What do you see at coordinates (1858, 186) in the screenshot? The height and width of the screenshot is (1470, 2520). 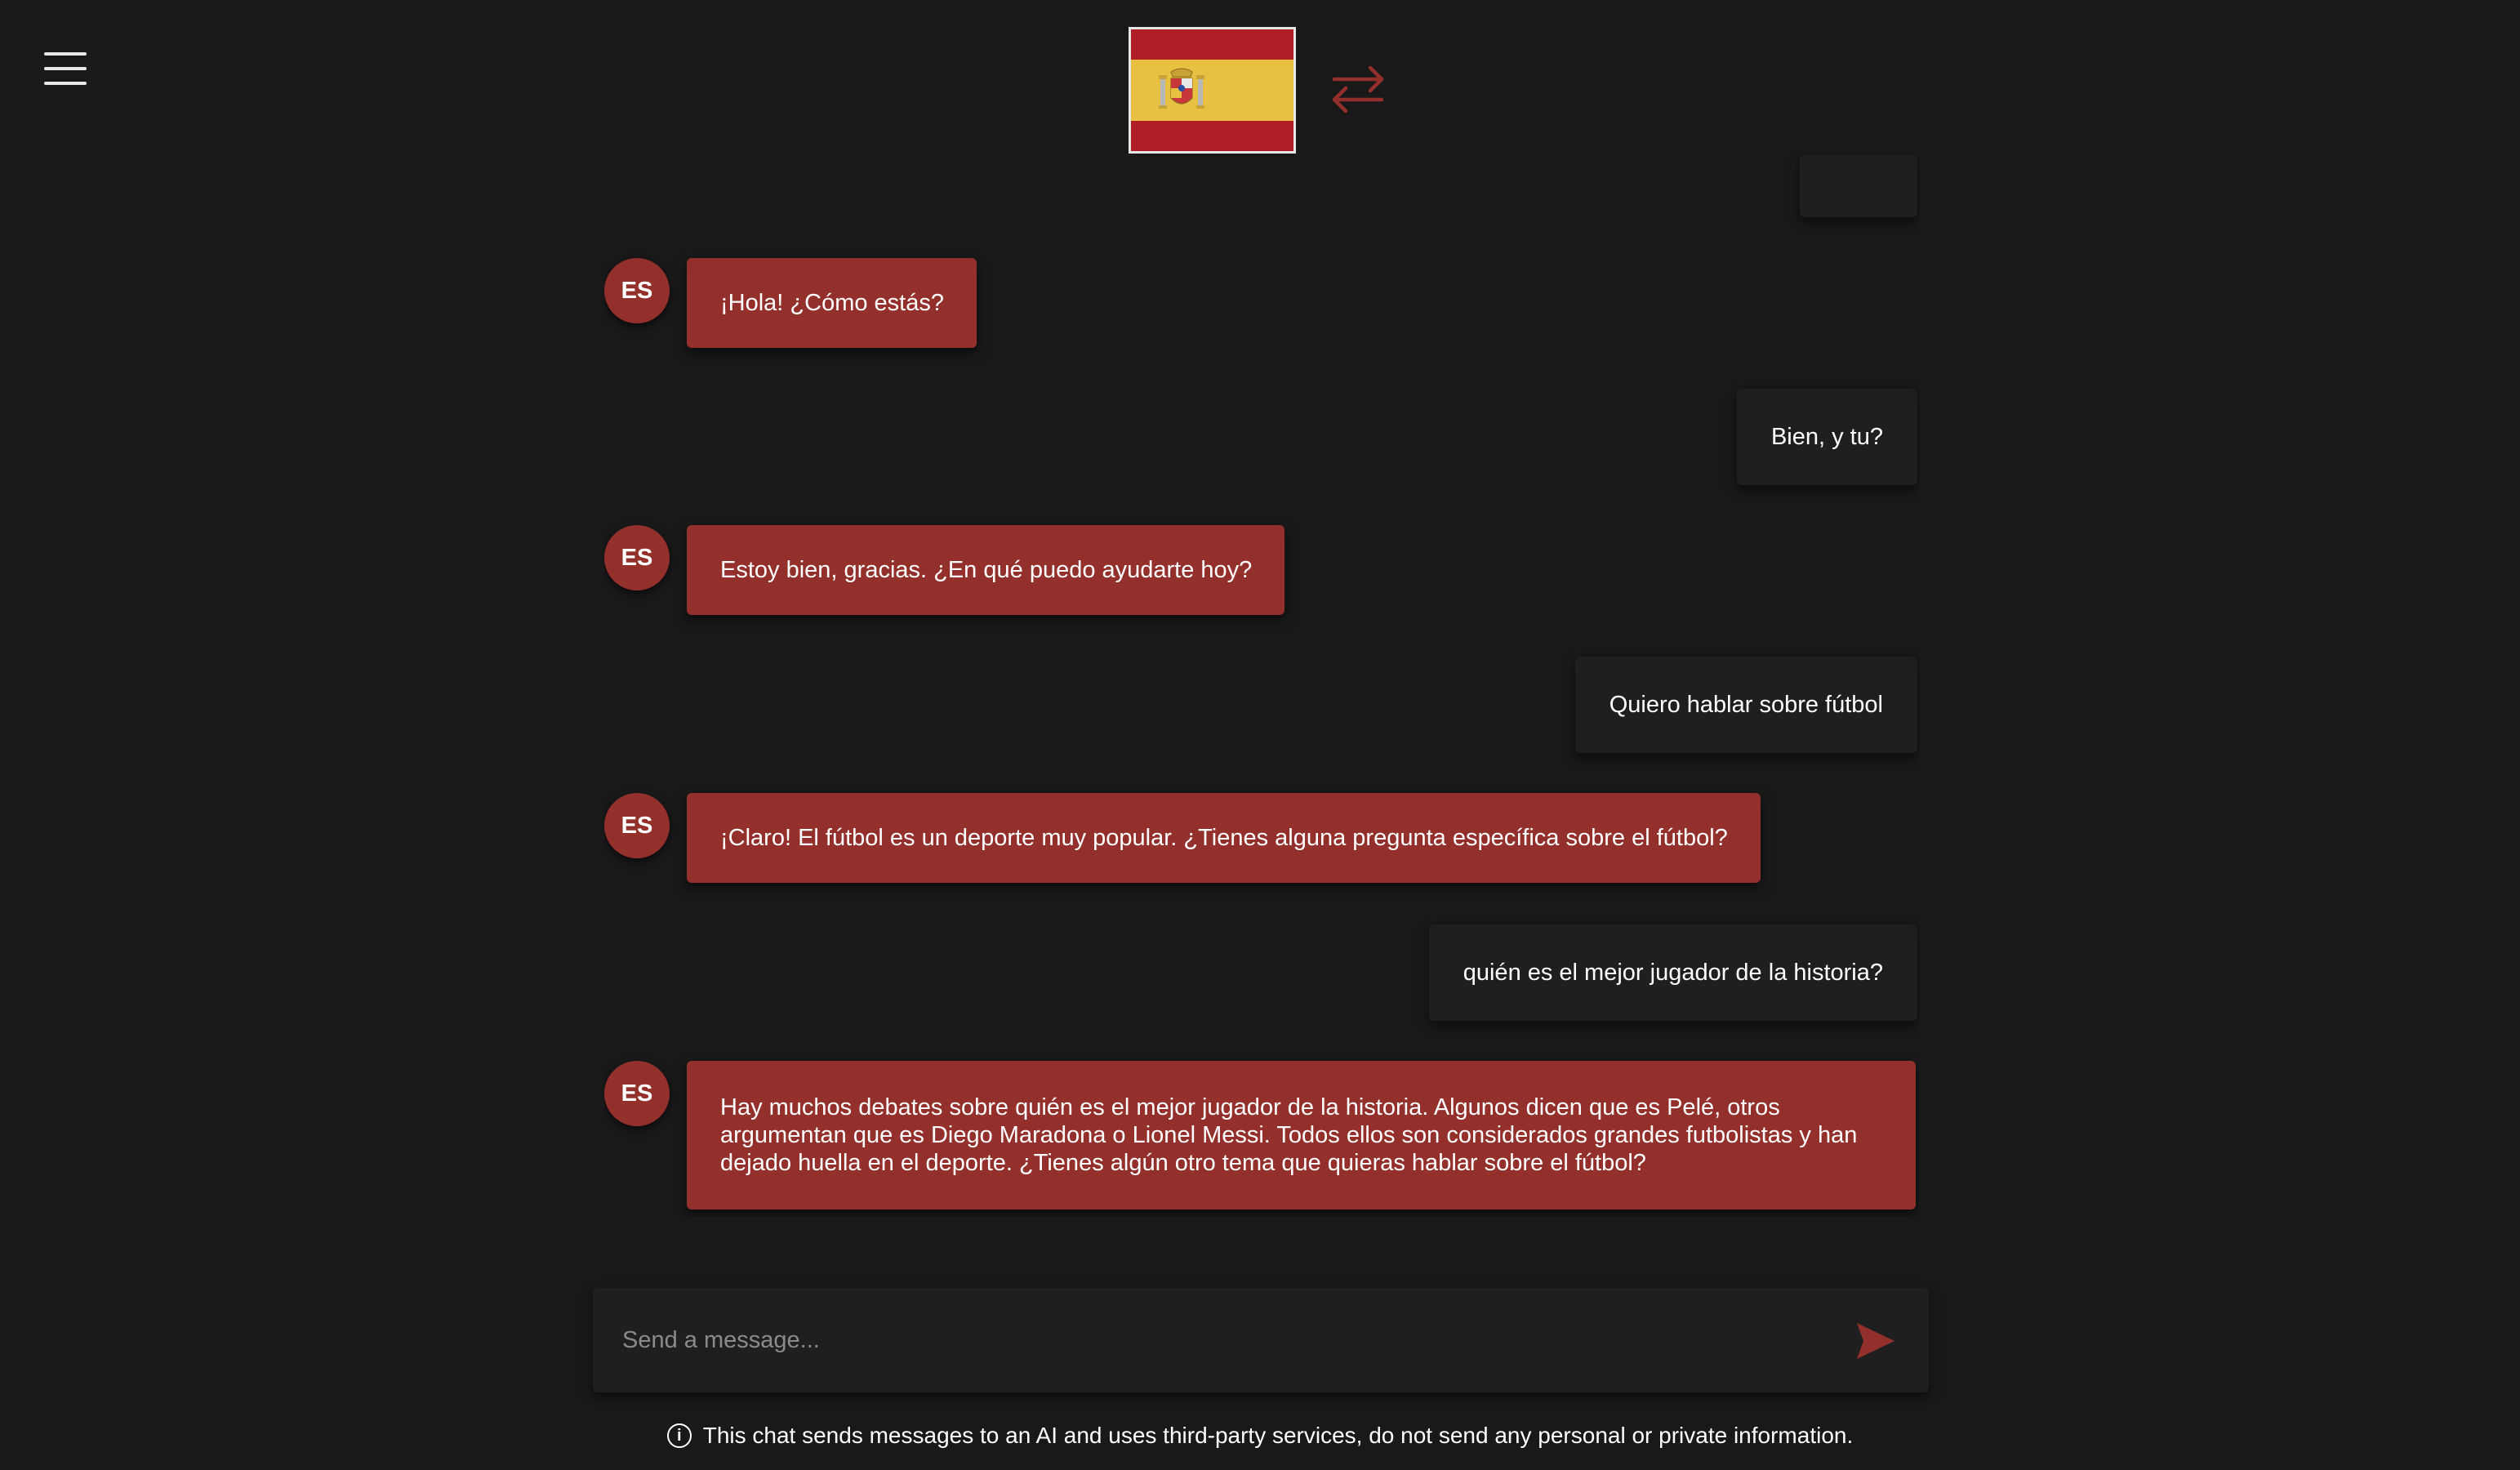 I see `partial-user-bubble` at bounding box center [1858, 186].